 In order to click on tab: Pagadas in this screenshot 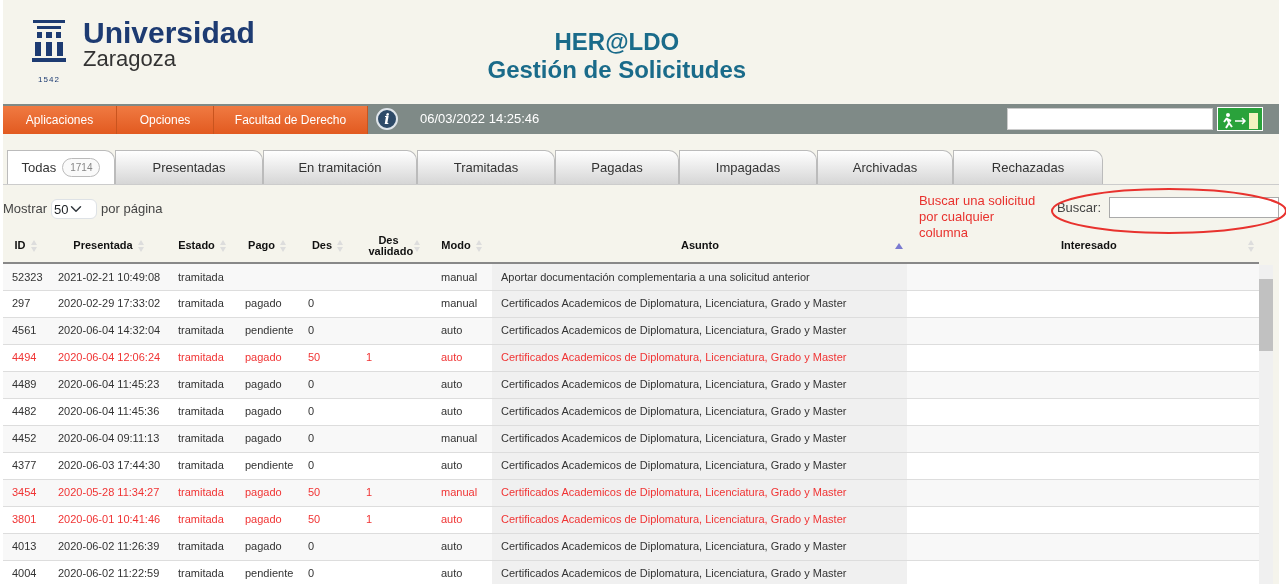, I will do `click(617, 167)`.